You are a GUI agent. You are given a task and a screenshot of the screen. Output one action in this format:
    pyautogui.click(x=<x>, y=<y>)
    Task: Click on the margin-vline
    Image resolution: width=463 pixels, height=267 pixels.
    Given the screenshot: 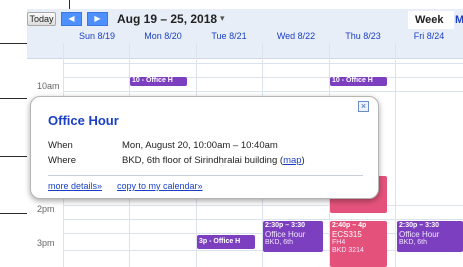 What is the action you would take?
    pyautogui.click(x=69, y=4)
    